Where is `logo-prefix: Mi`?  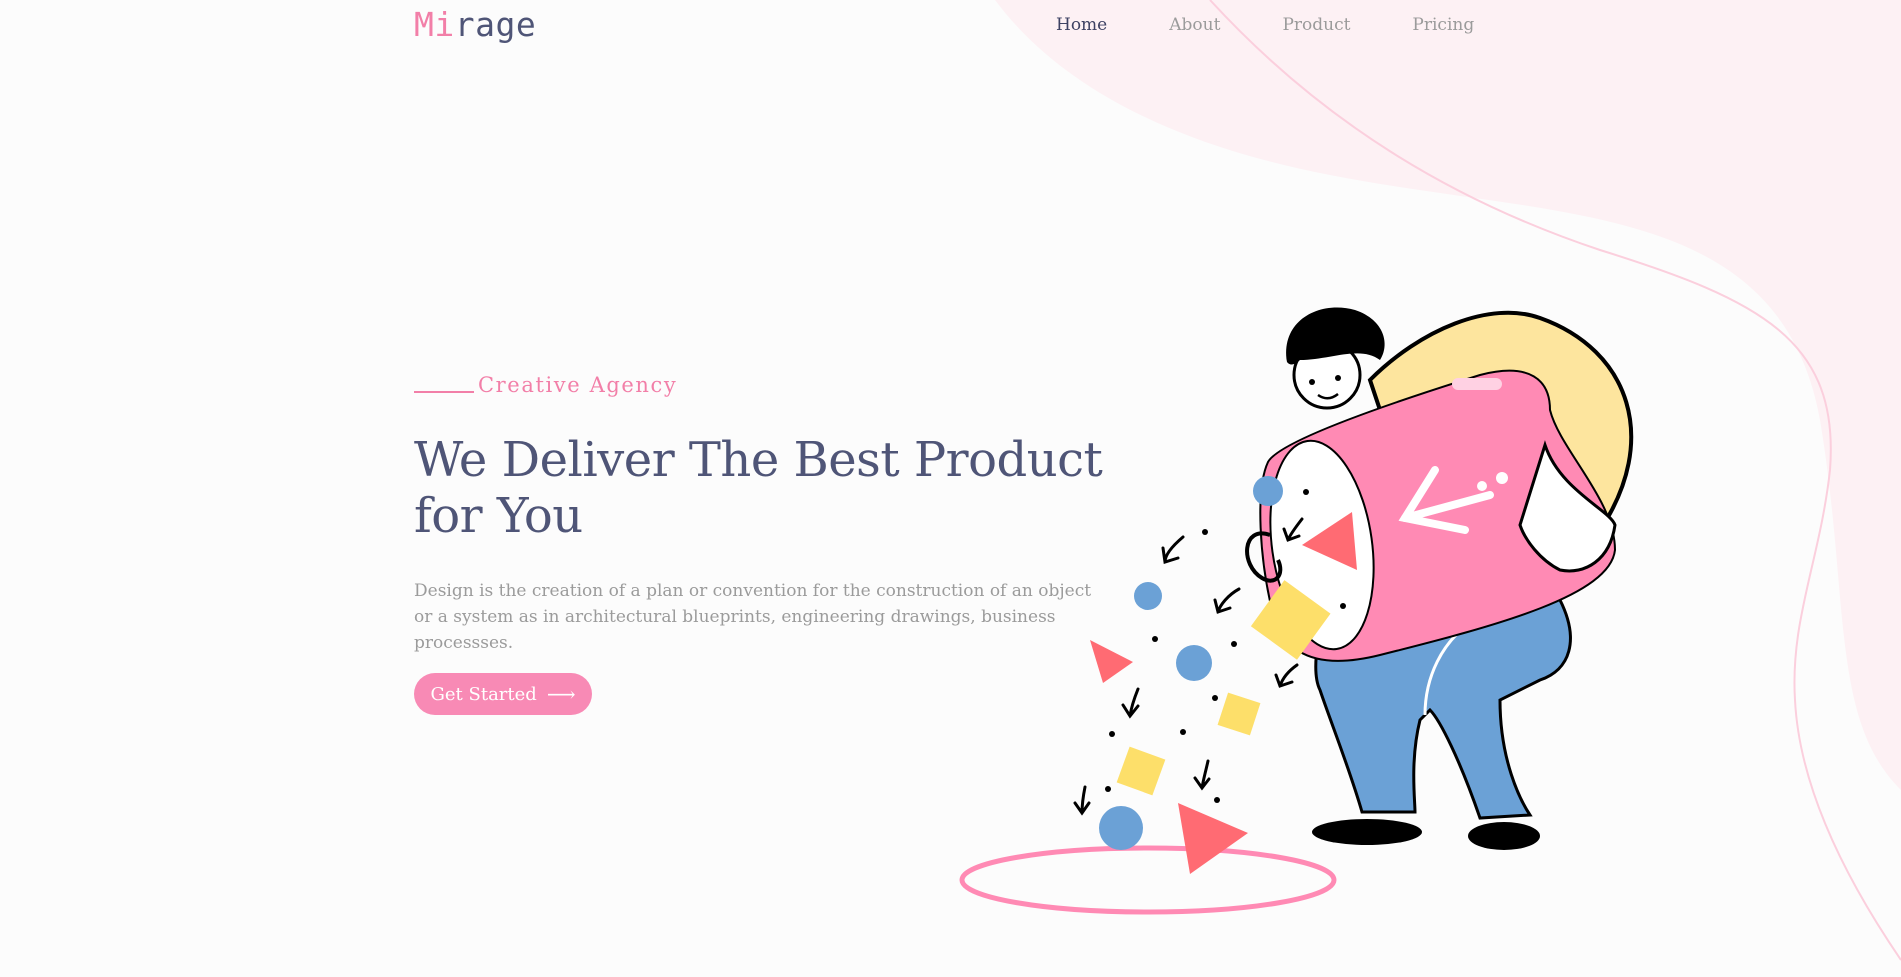 logo-prefix: Mi is located at coordinates (434, 24).